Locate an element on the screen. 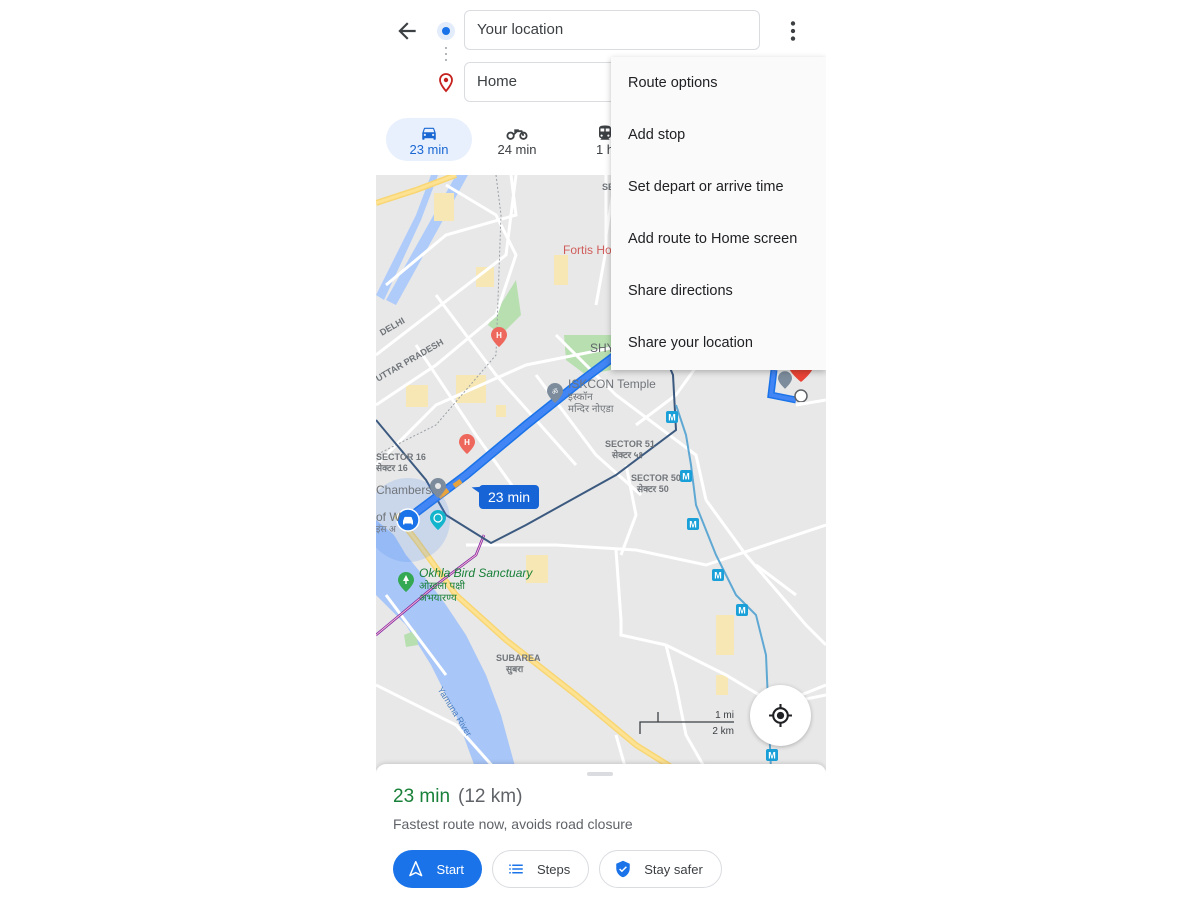  map-label-okhla-hindi-1: ओखला पक्षी is located at coordinates (442, 586).